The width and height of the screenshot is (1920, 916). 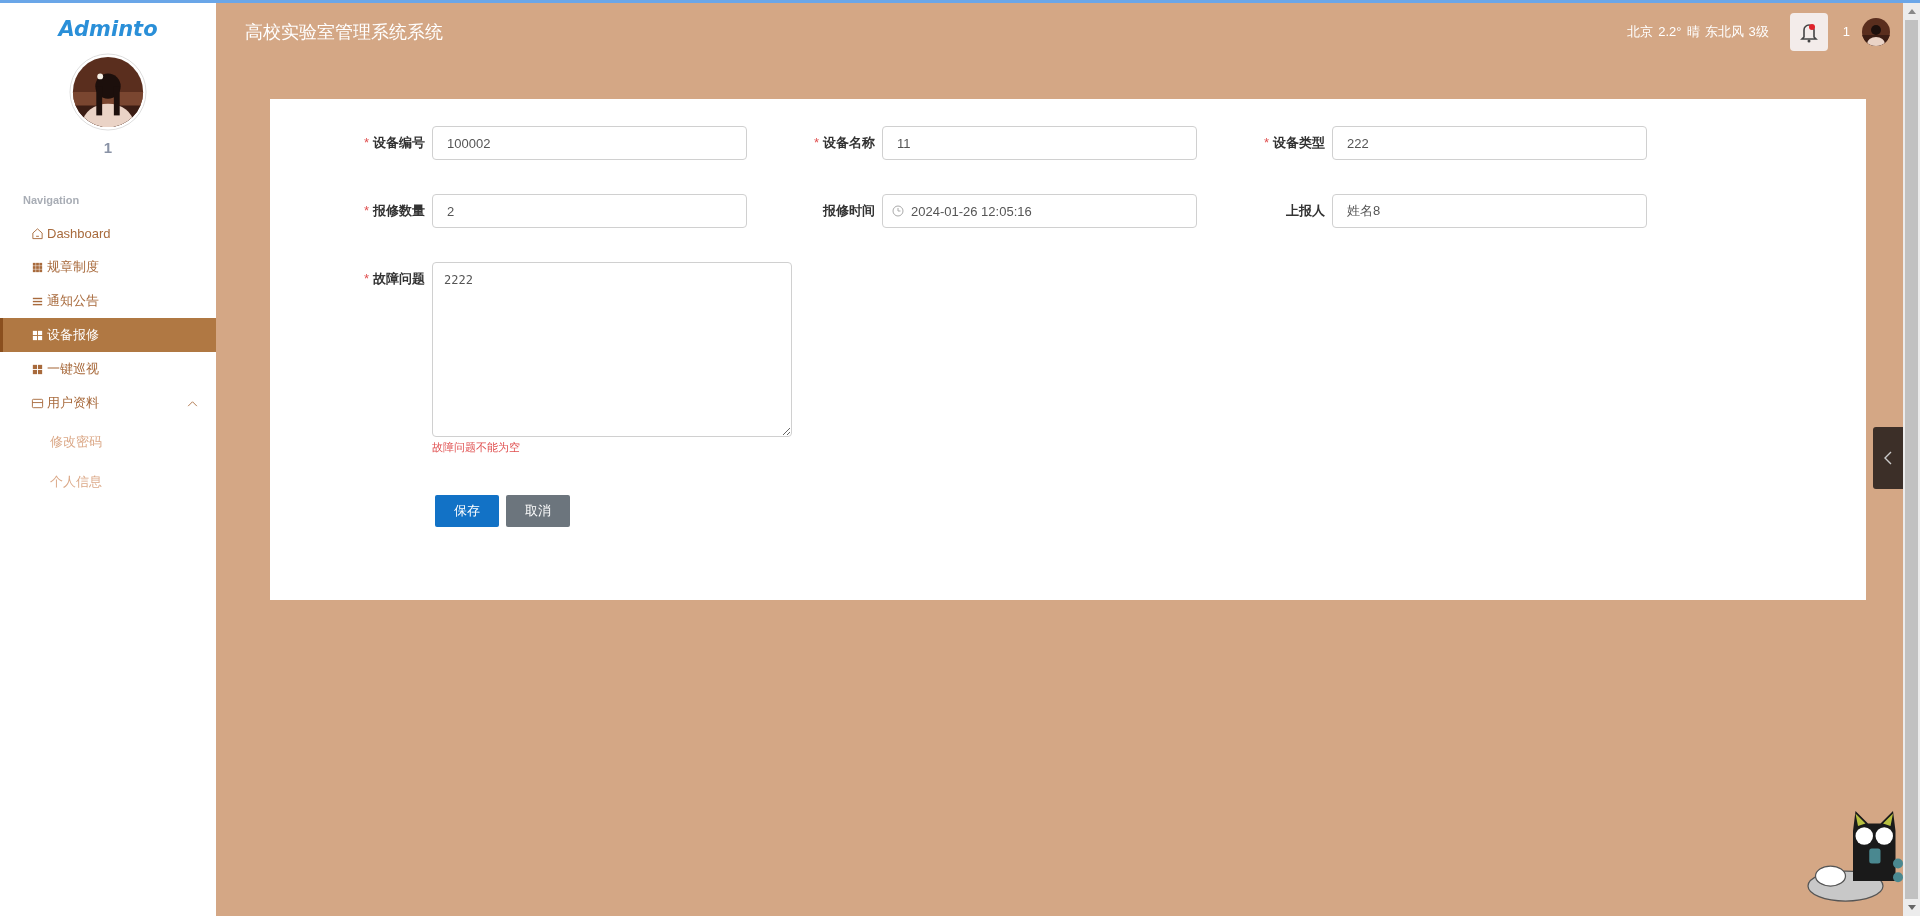 I want to click on weather-text: 北京, so click(x=1640, y=31).